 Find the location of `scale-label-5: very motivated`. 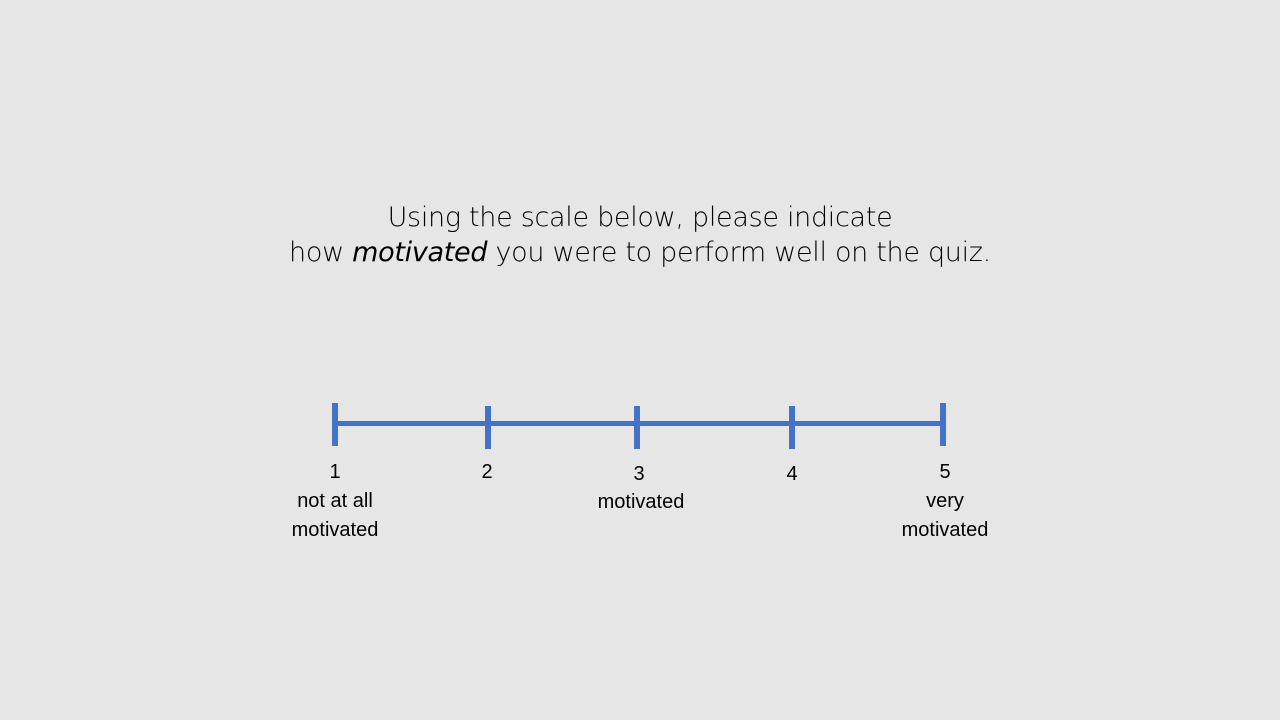

scale-label-5: very motivated is located at coordinates (945, 515).